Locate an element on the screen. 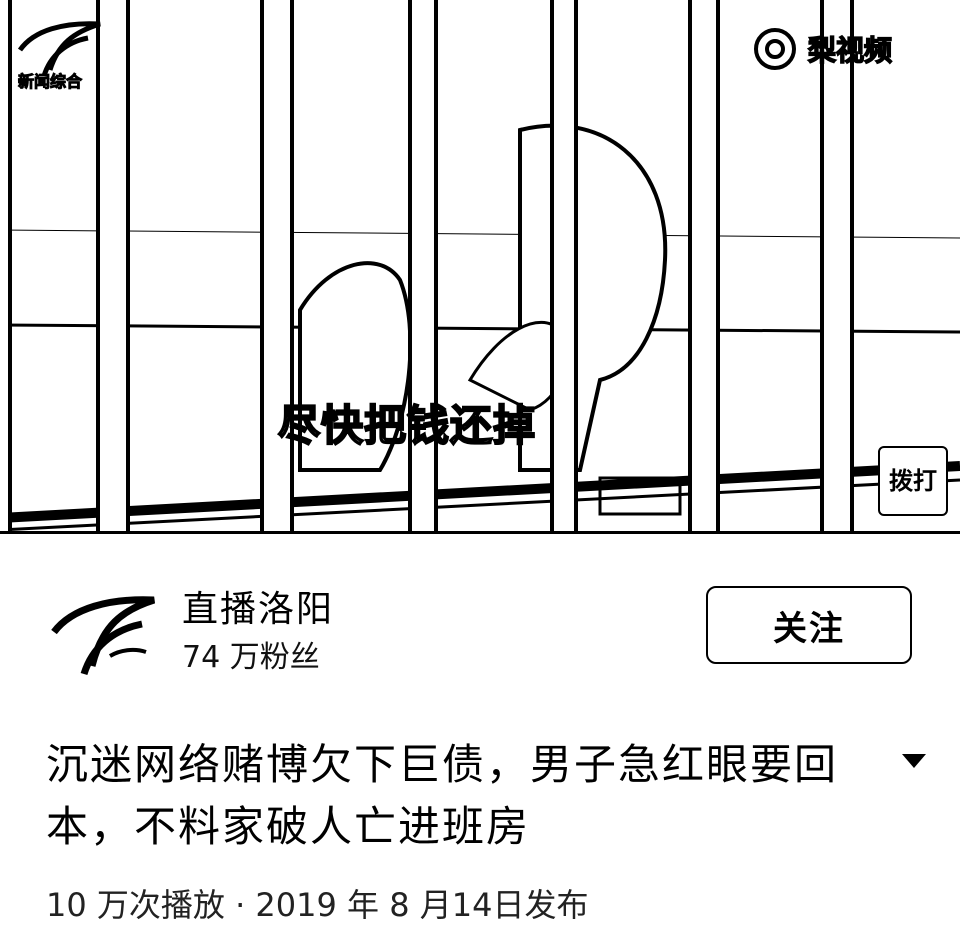  watermark-left-text: 新闻综合 is located at coordinates (50, 82).